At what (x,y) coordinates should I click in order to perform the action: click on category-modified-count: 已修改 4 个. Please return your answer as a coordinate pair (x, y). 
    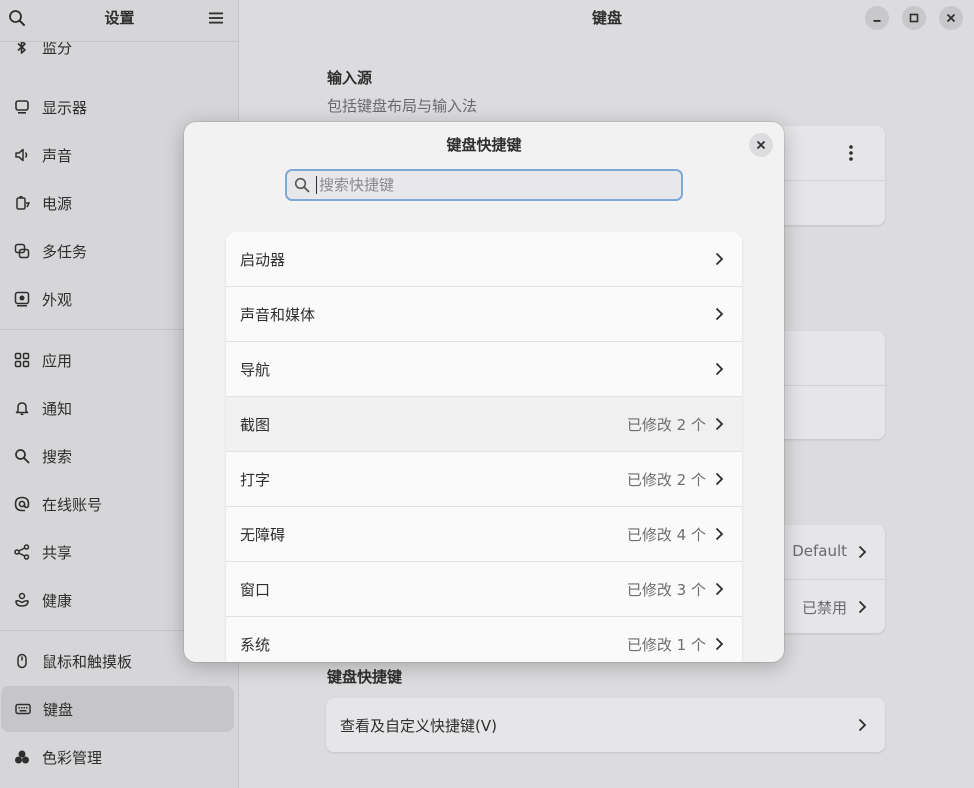
    Looking at the image, I should click on (666, 534).